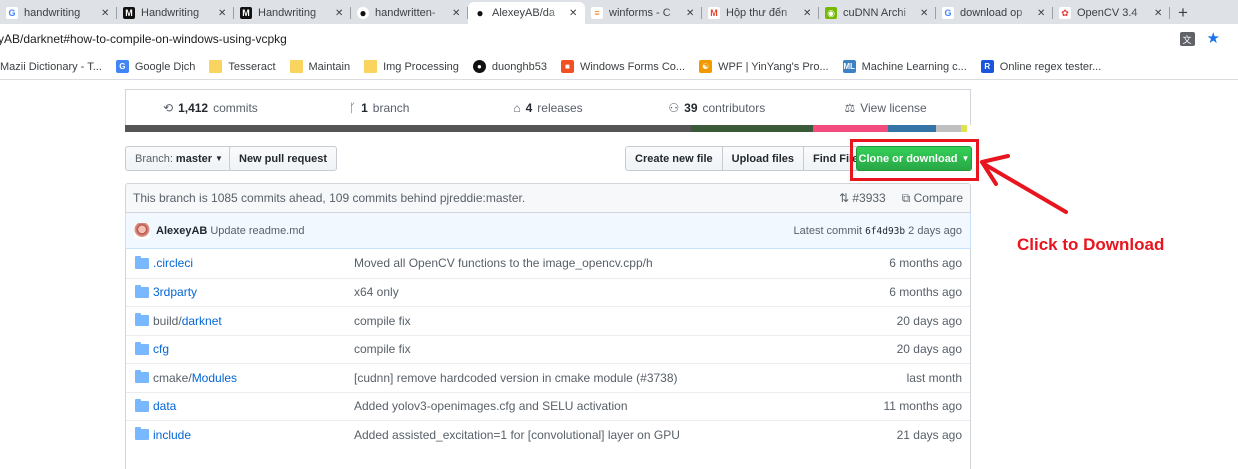 Image resolution: width=1238 pixels, height=469 pixels. I want to click on tab-9: ✿ OpenCV 3.4 ✕, so click(1111, 13).